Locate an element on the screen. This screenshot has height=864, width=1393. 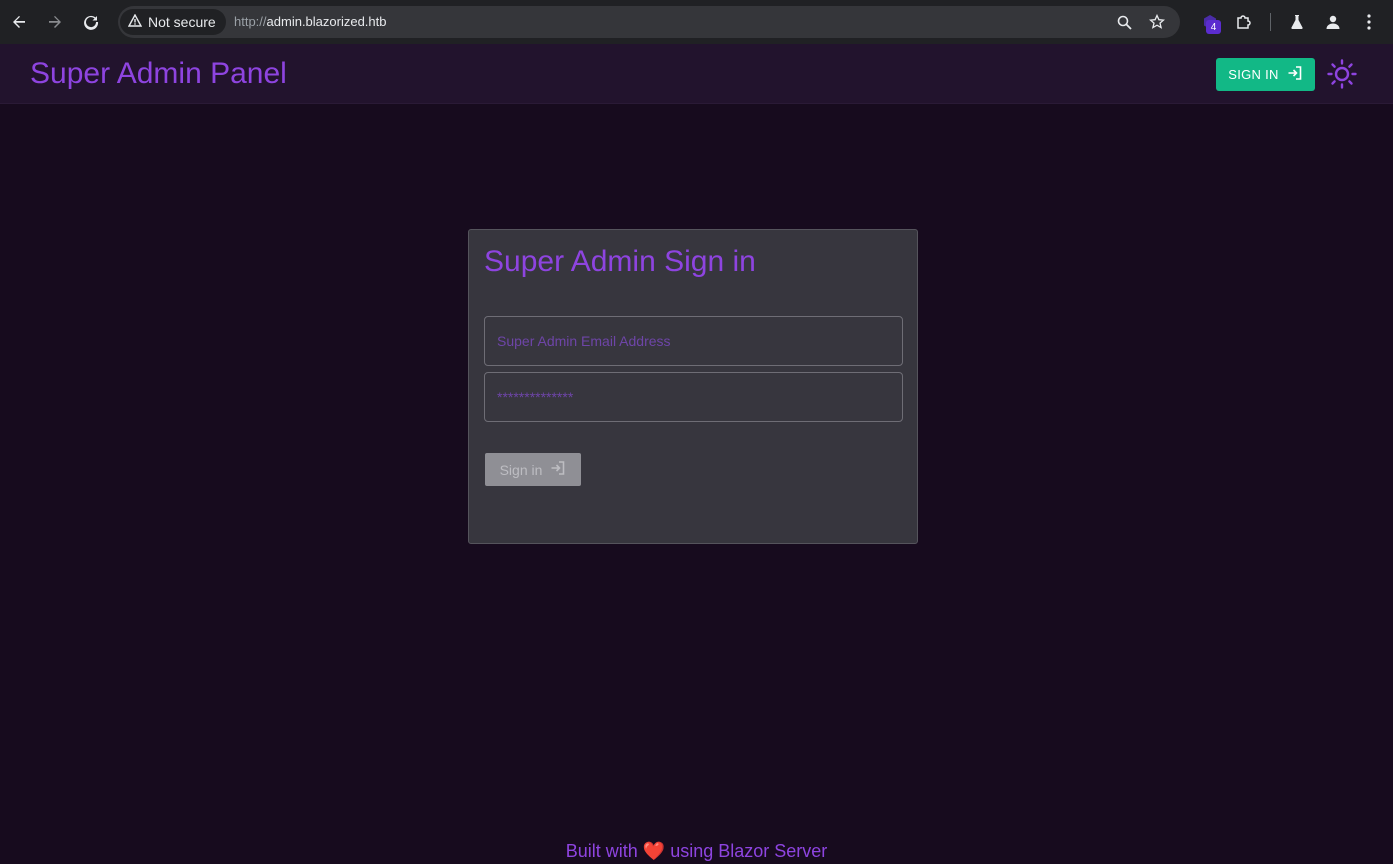
menu-kebab-icon is located at coordinates (1369, 22).